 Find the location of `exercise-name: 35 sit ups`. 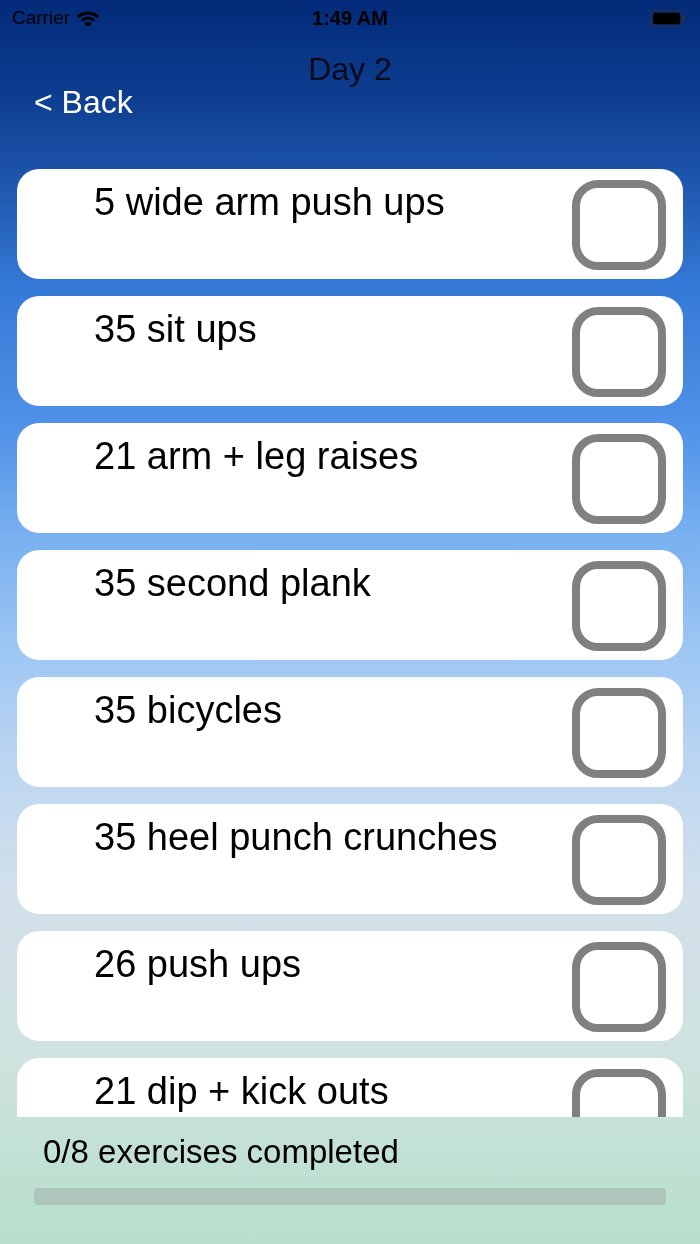

exercise-name: 35 sit ups is located at coordinates (175, 329).